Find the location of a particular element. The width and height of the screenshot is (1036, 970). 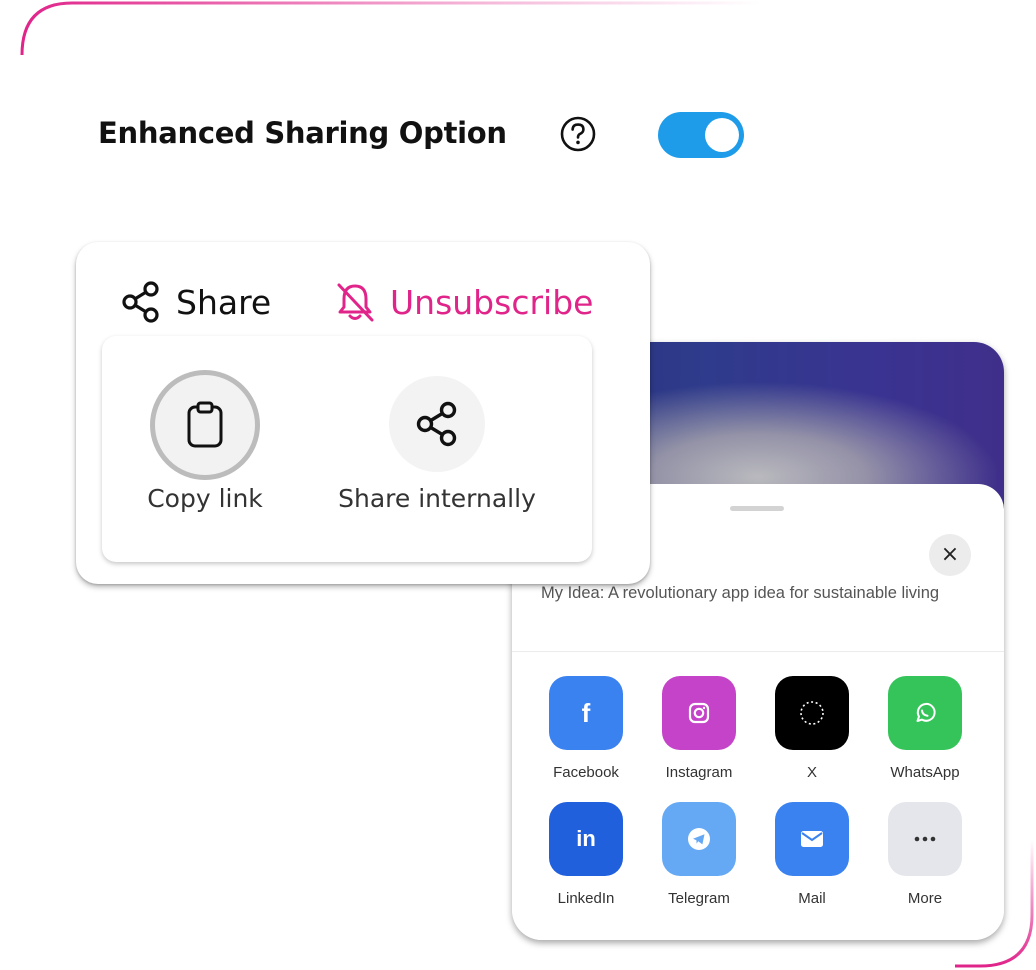

enhanced-sharing-toggle is located at coordinates (701, 135).